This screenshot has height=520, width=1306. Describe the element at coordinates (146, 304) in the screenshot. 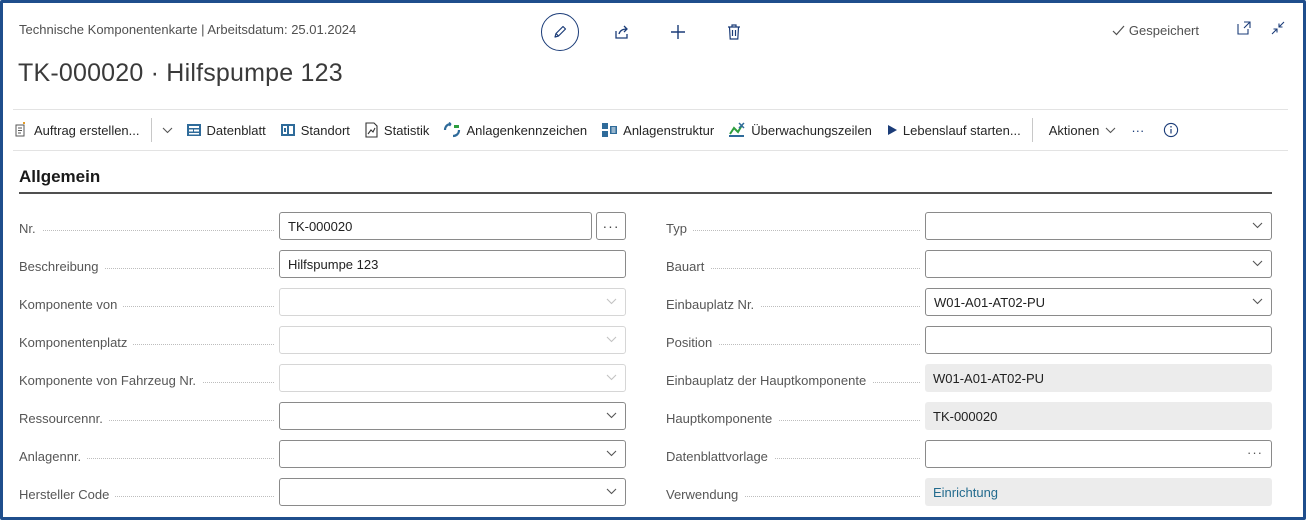

I see `field-label-komponente-von: Komponente von` at that location.